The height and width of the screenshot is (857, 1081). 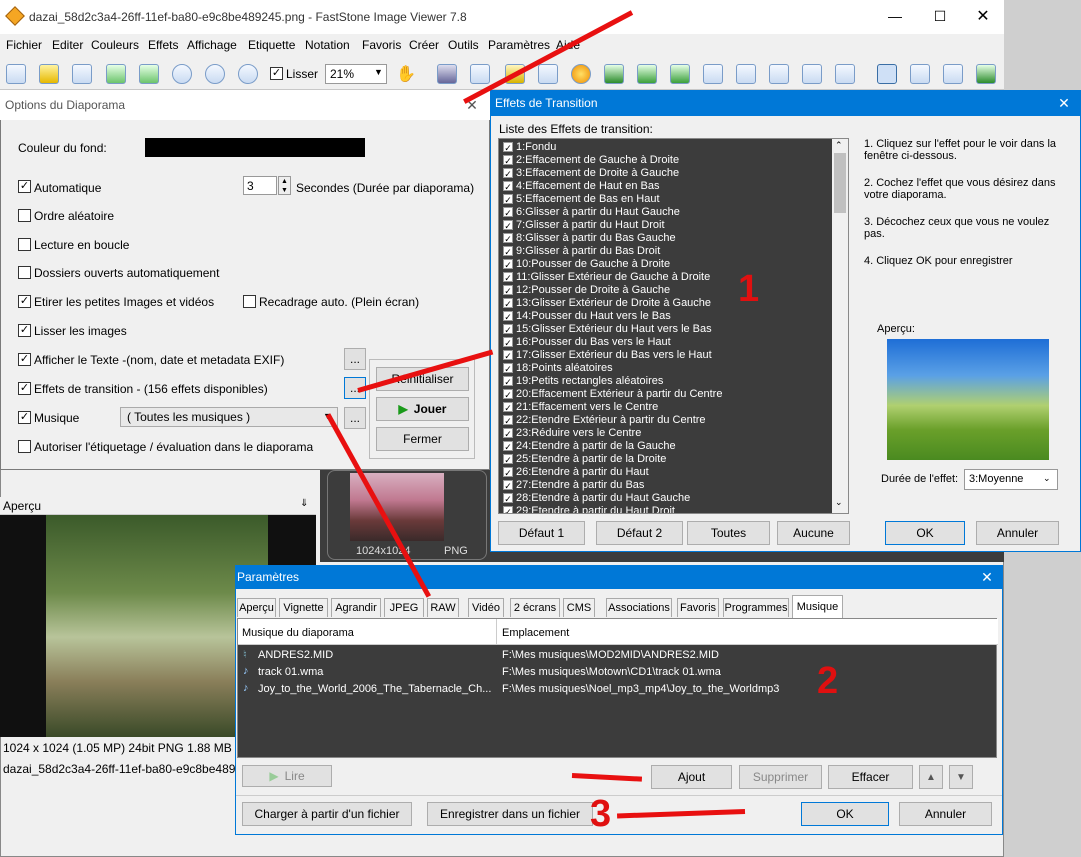 What do you see at coordinates (591, 172) in the screenshot?
I see `effect-list-item: ✓ 3:Effacement de Droite à Gauche` at bounding box center [591, 172].